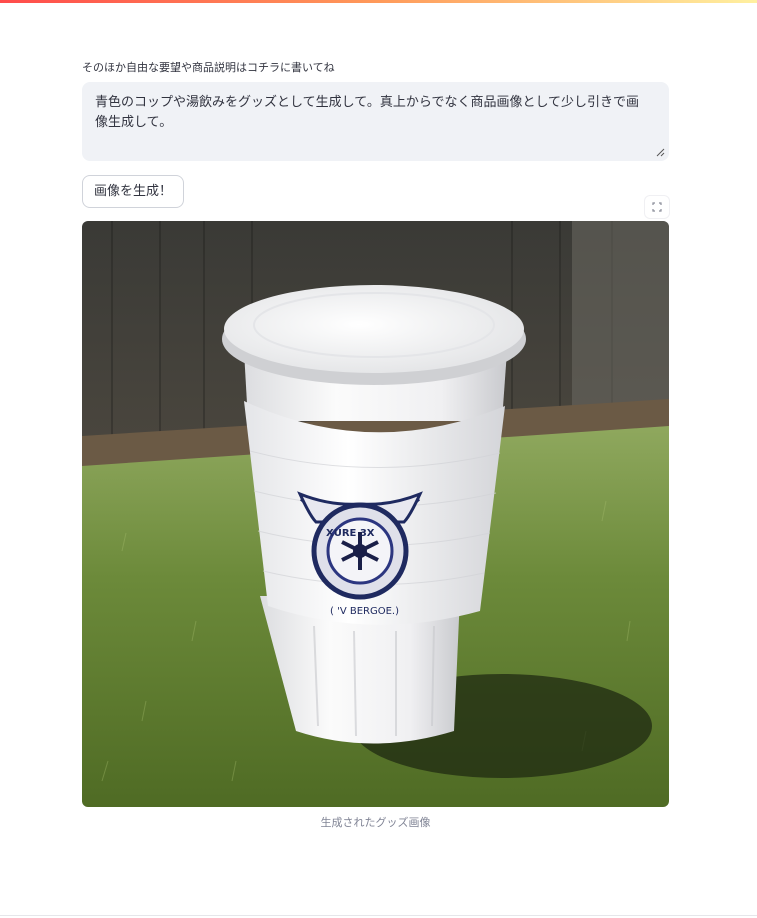 The width and height of the screenshot is (757, 918). I want to click on fullscreen-button, so click(657, 207).